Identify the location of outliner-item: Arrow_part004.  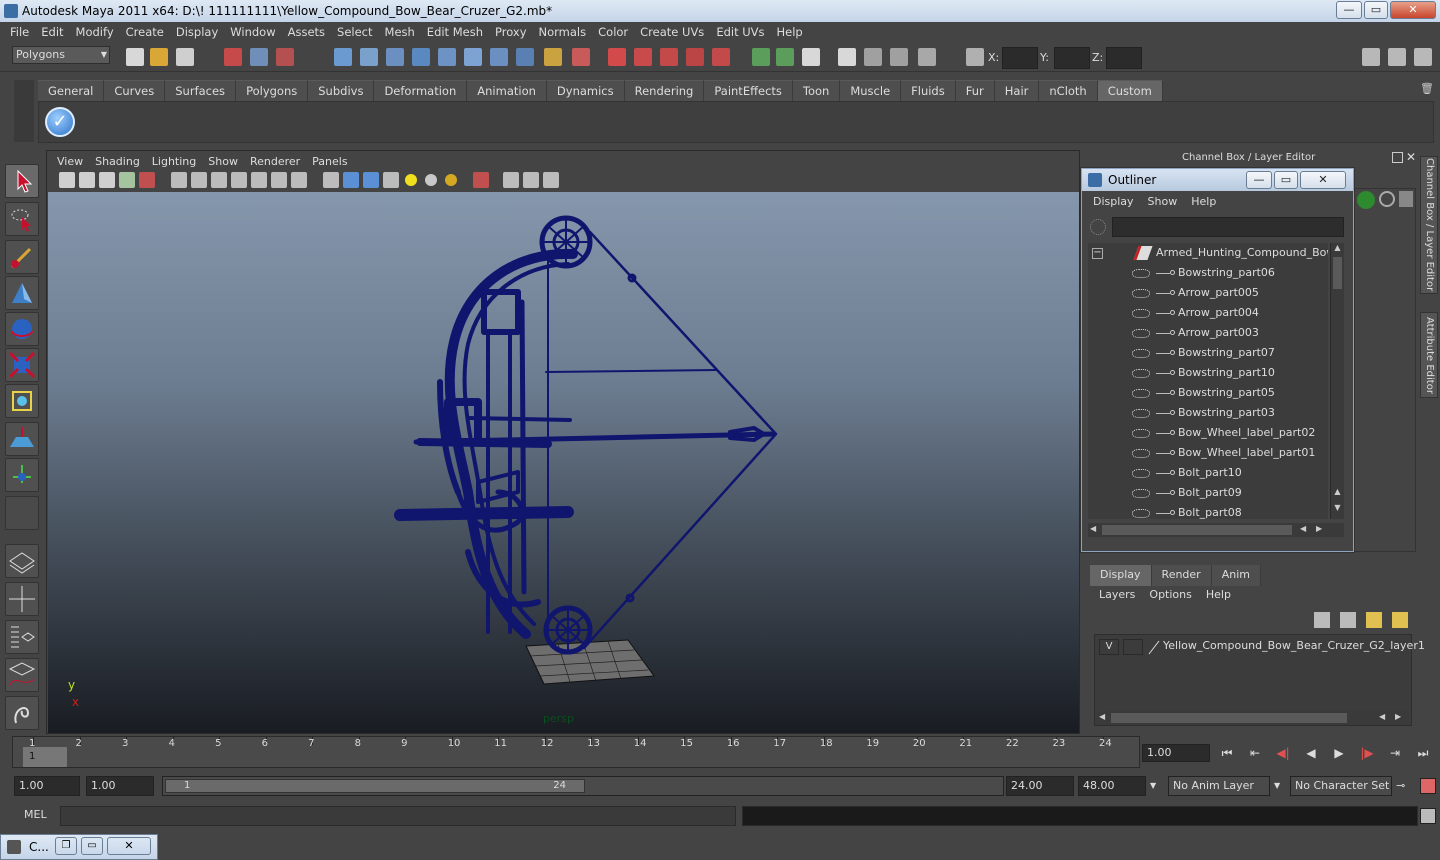
(1208, 313).